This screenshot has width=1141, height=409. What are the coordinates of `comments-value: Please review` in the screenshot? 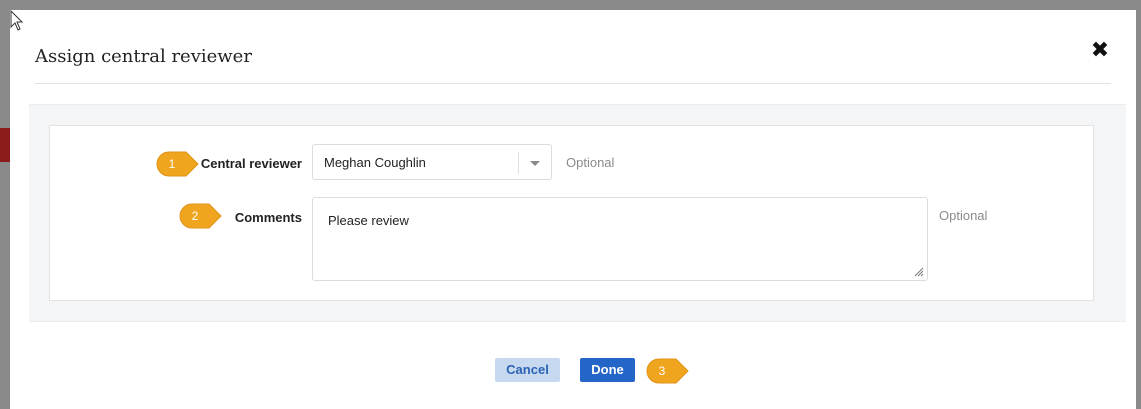 It's located at (368, 220).